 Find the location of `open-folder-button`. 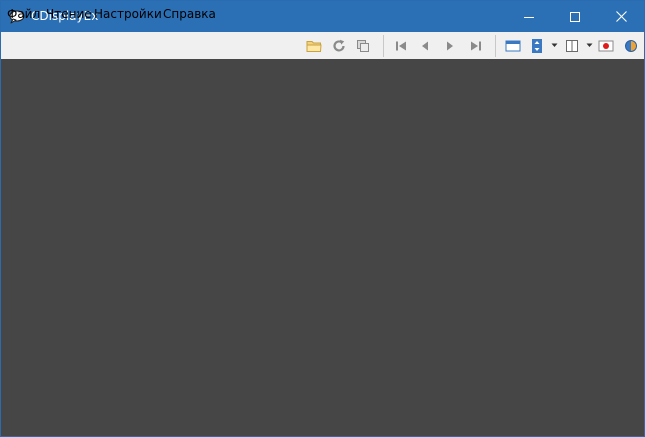

open-folder-button is located at coordinates (314, 46).